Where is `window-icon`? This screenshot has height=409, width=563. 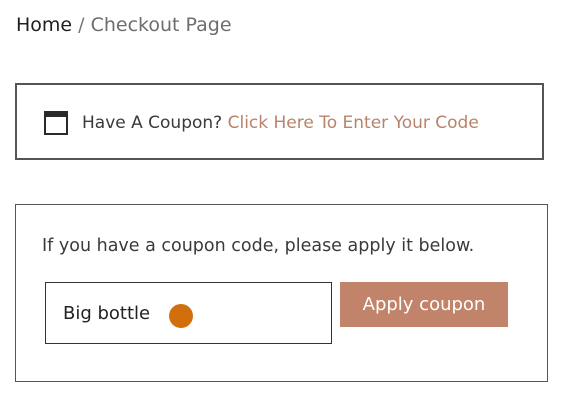 window-icon is located at coordinates (56, 123).